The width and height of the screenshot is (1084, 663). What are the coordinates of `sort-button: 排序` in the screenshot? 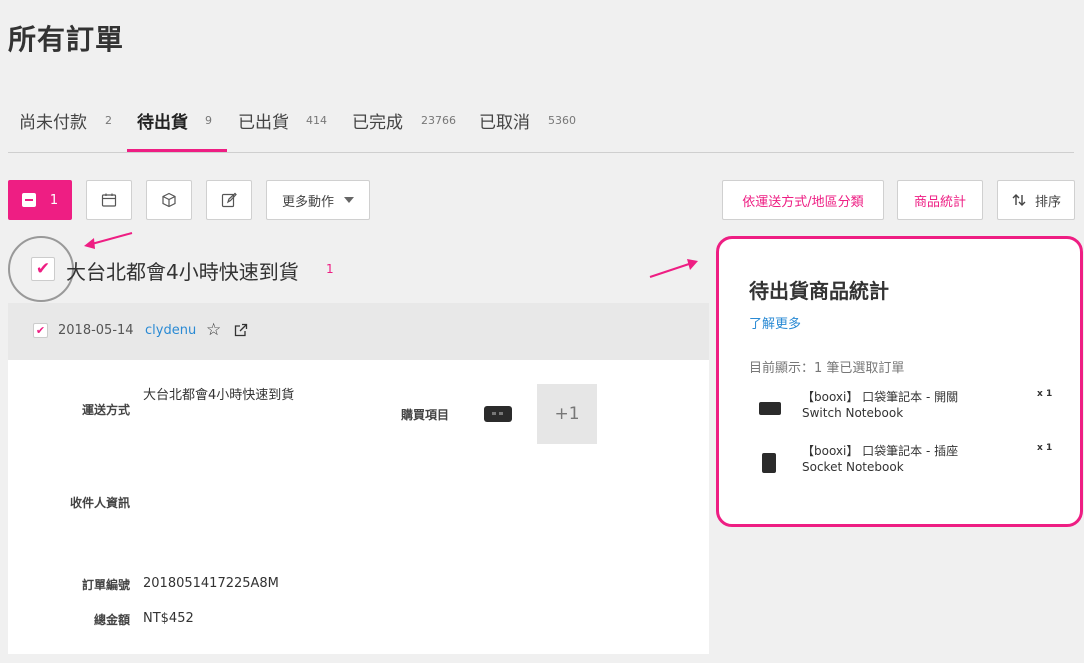 It's located at (1036, 200).